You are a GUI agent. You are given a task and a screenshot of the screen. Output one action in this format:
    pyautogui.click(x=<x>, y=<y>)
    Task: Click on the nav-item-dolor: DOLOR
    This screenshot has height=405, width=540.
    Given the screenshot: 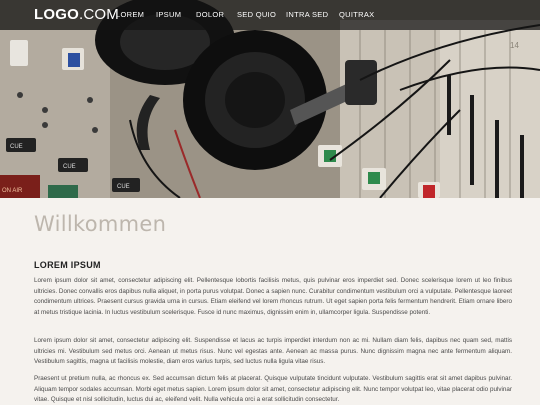 What is the action you would take?
    pyautogui.click(x=210, y=14)
    